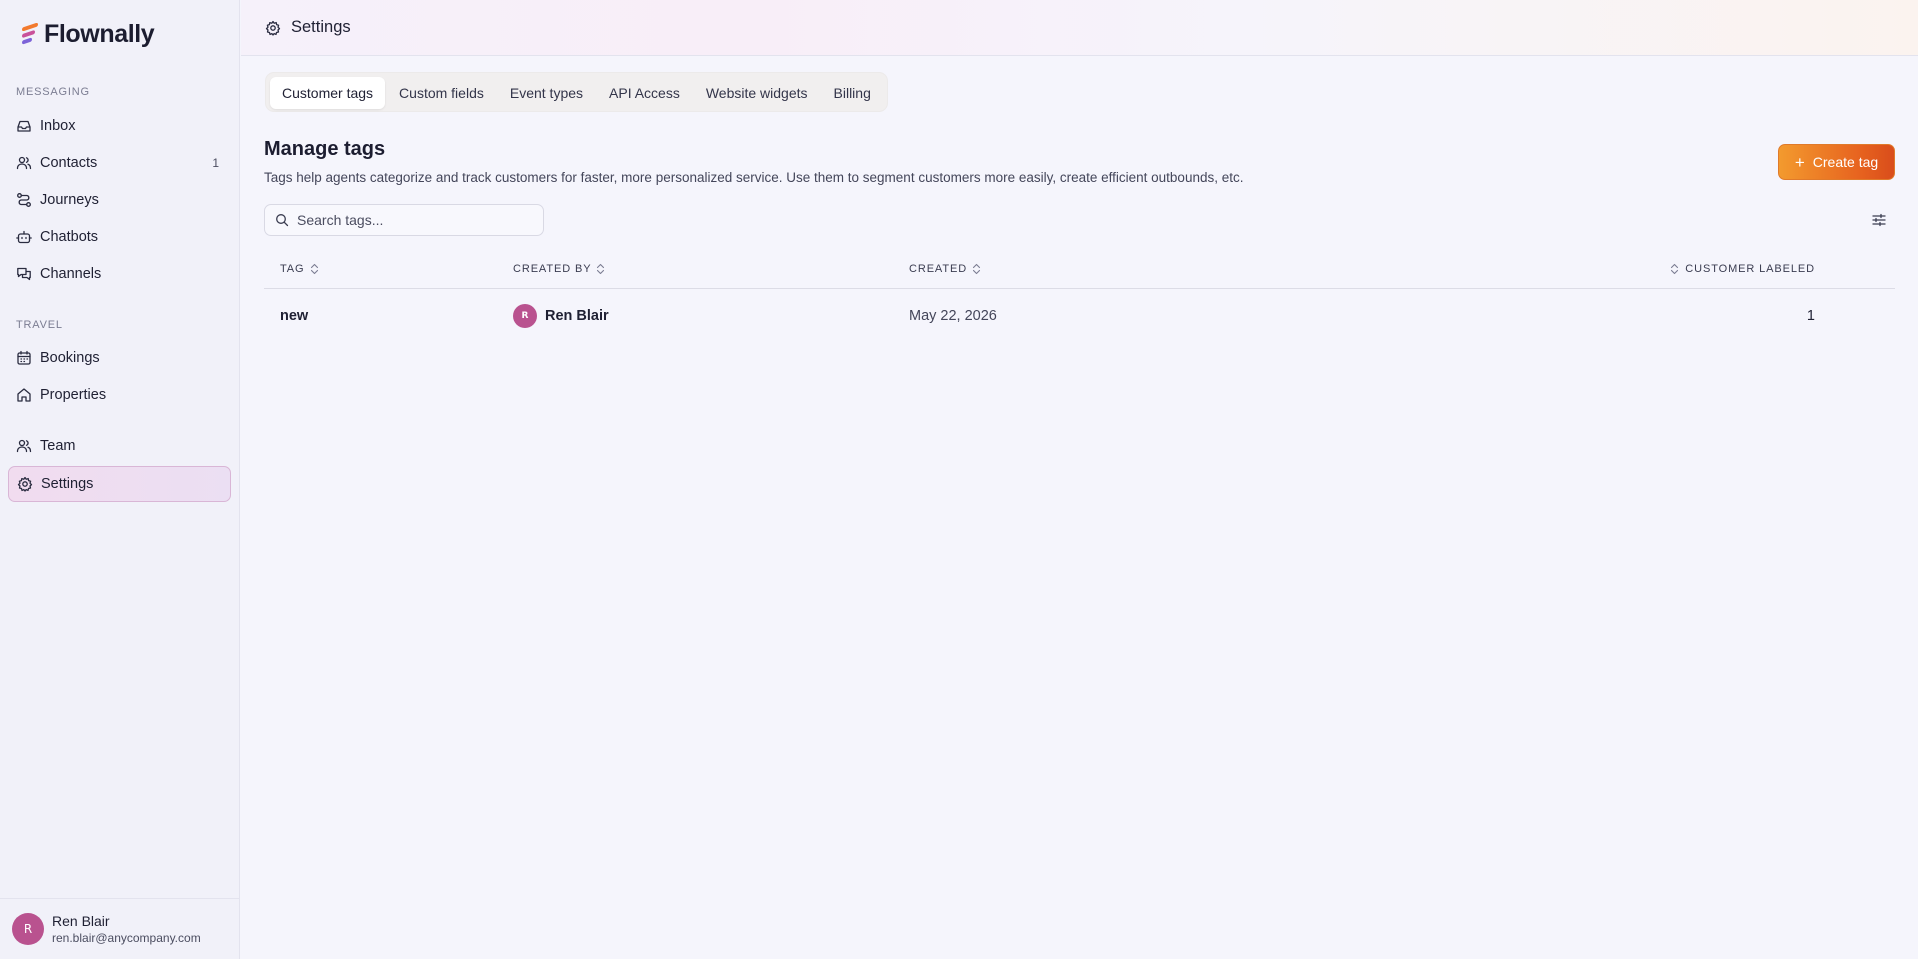  I want to click on column-header-customer-labeled: CUSTOMER LABELED, so click(1742, 269).